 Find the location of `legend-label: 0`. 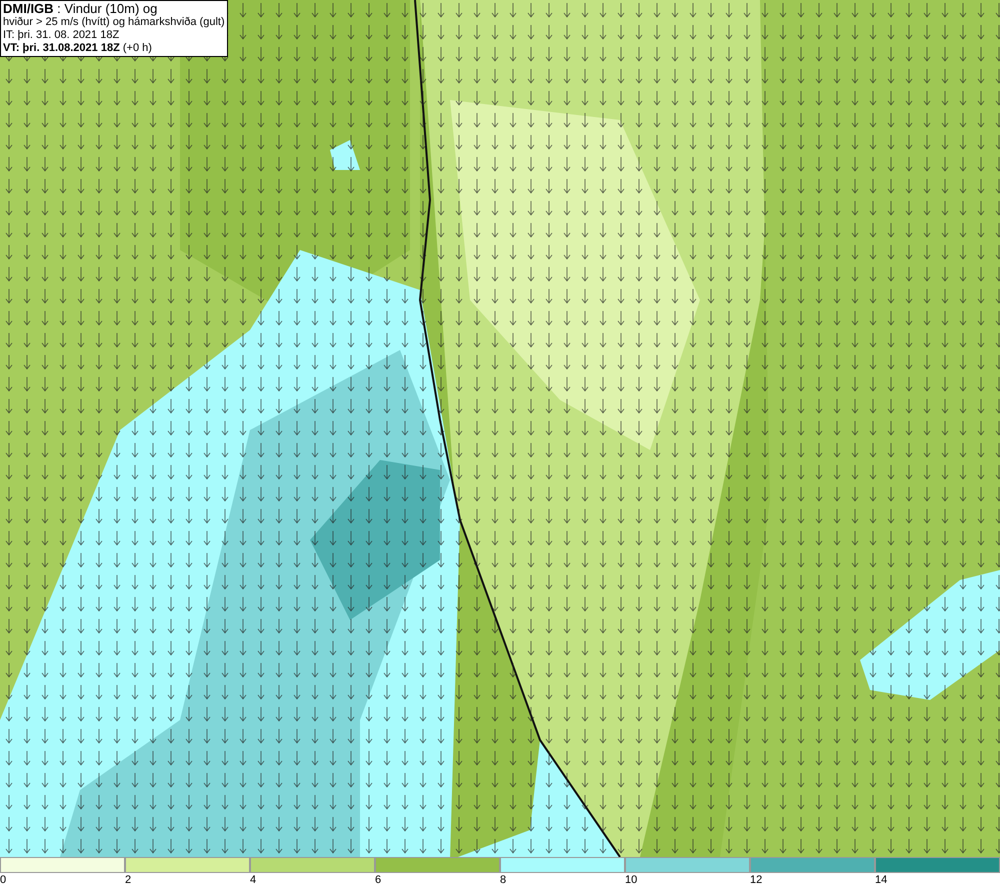

legend-label: 0 is located at coordinates (3, 880).